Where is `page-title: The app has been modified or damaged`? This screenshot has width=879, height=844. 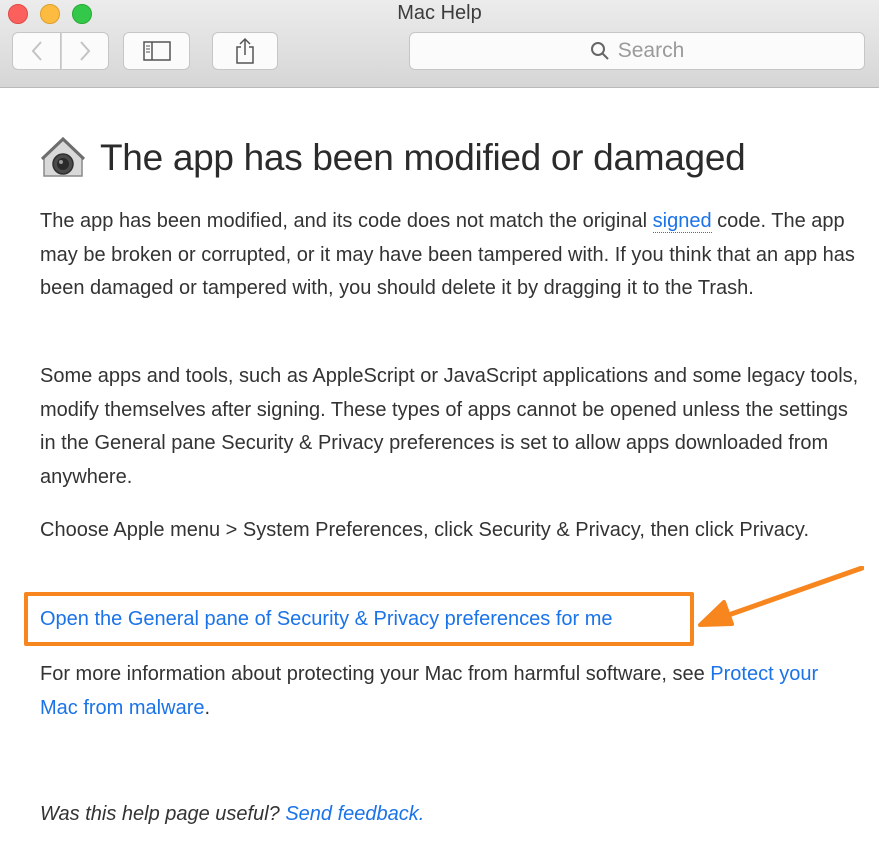
page-title: The app has been modified or damaged is located at coordinates (393, 158).